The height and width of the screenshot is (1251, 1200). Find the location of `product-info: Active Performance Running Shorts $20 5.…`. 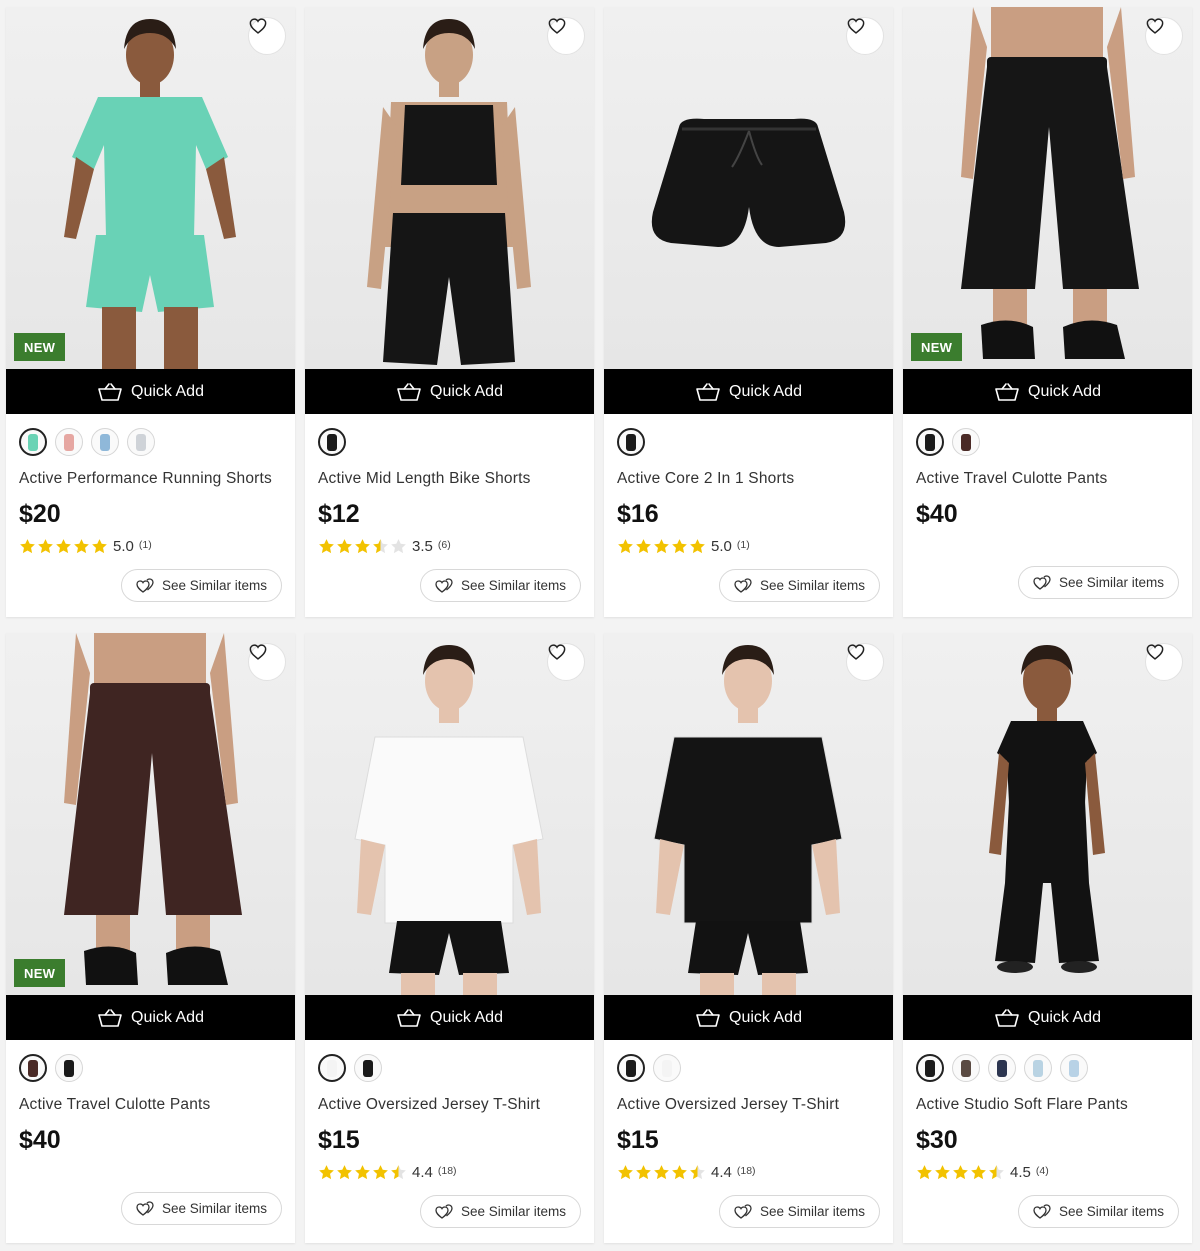

product-info: Active Performance Running Shorts $20 5.… is located at coordinates (150, 515).